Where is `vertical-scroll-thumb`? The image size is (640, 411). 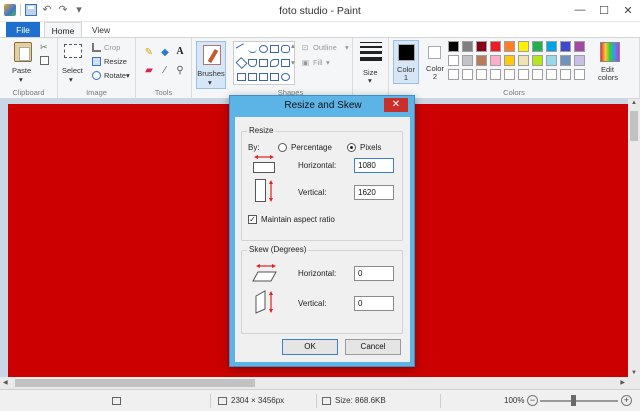
vertical-scroll-thumb is located at coordinates (634, 126).